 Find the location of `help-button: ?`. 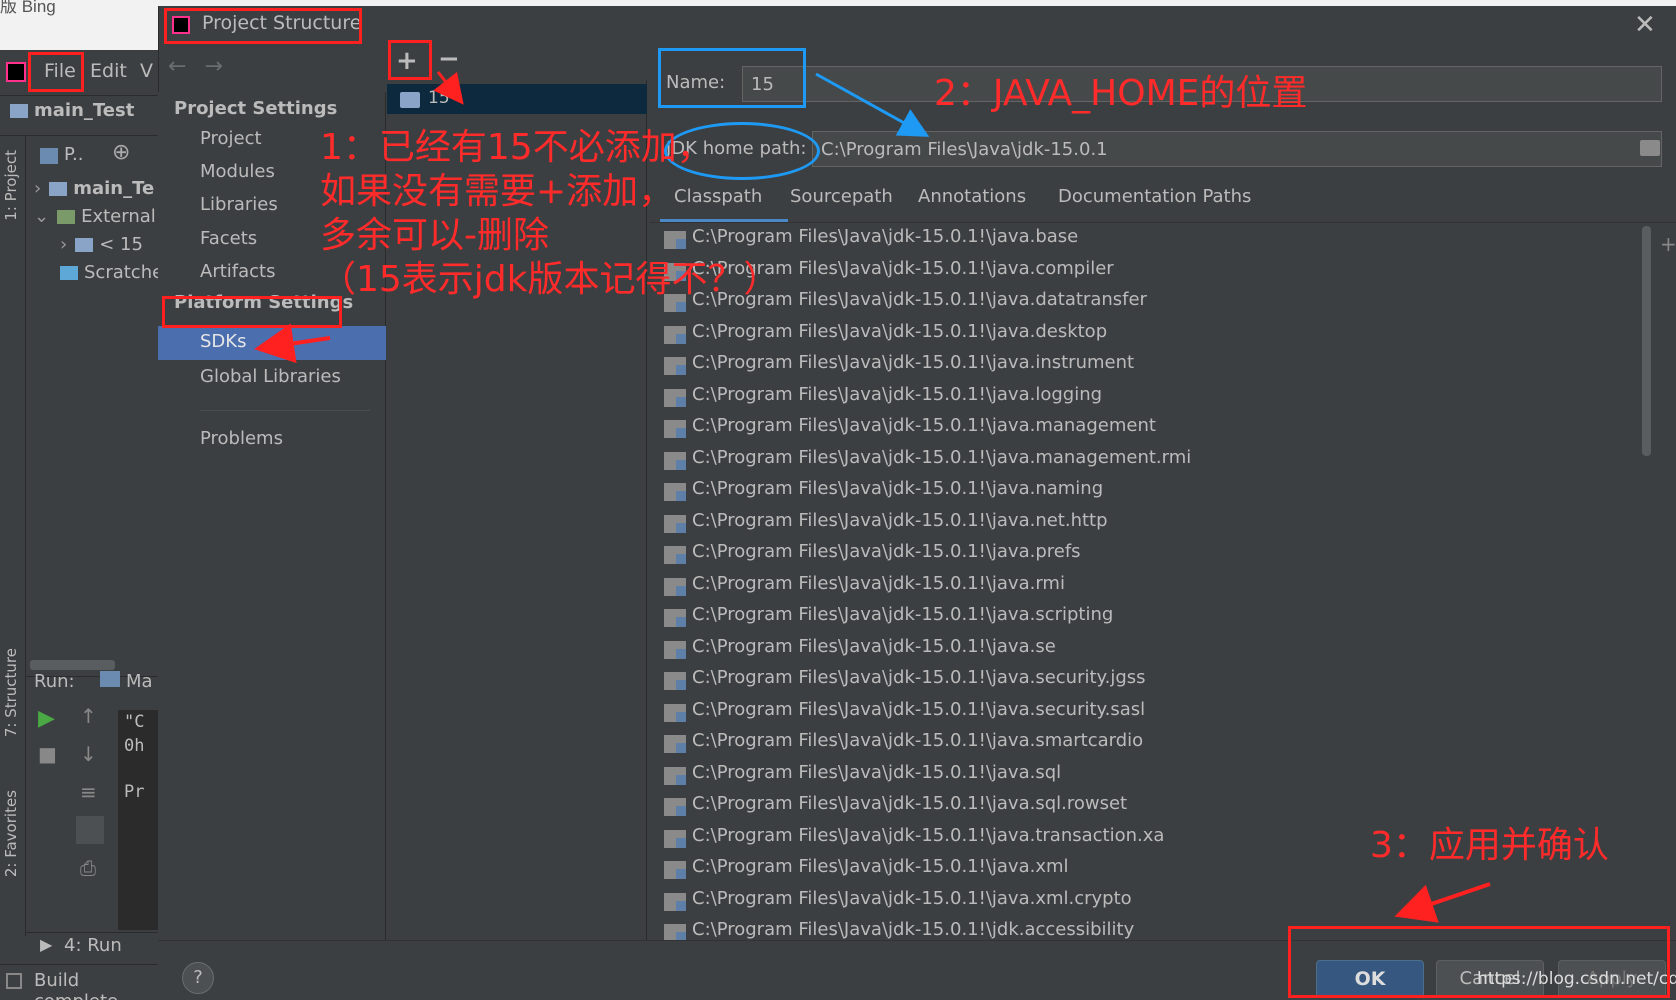

help-button: ? is located at coordinates (198, 978).